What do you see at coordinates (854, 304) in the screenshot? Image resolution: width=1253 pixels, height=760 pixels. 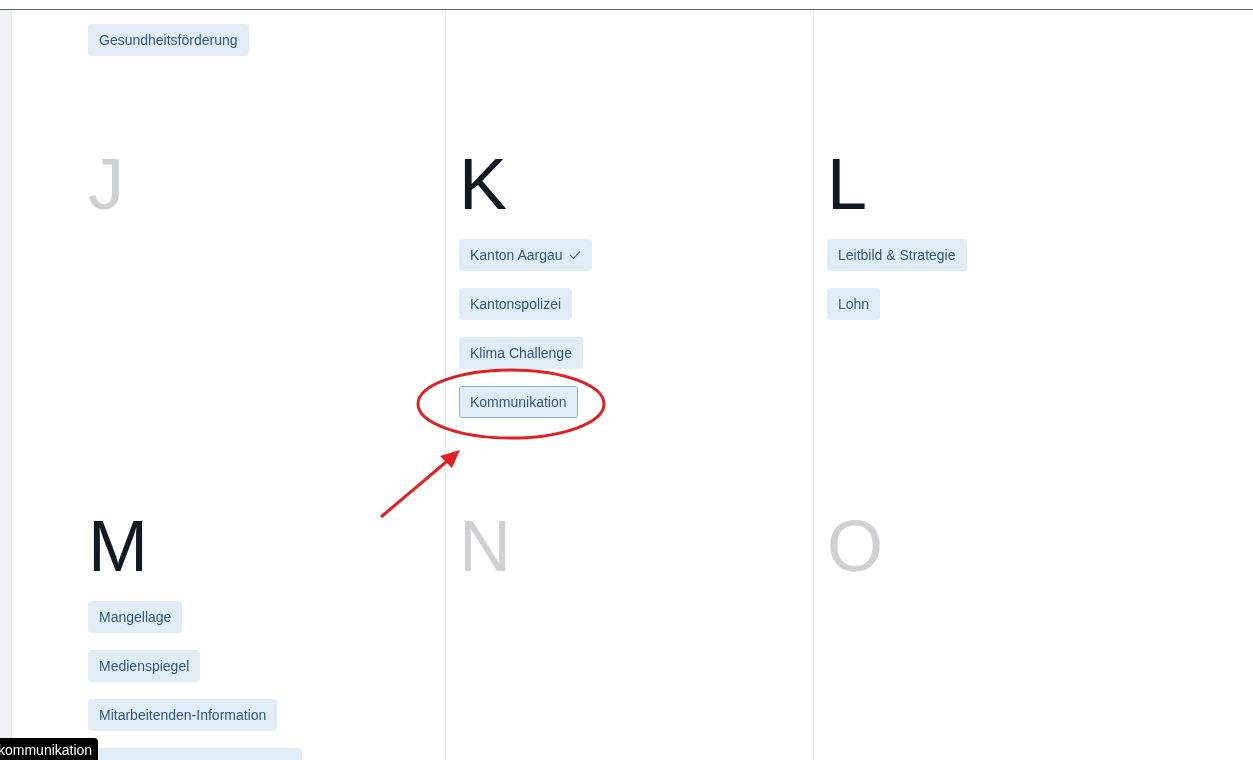 I see `tag-button: Lohn` at bounding box center [854, 304].